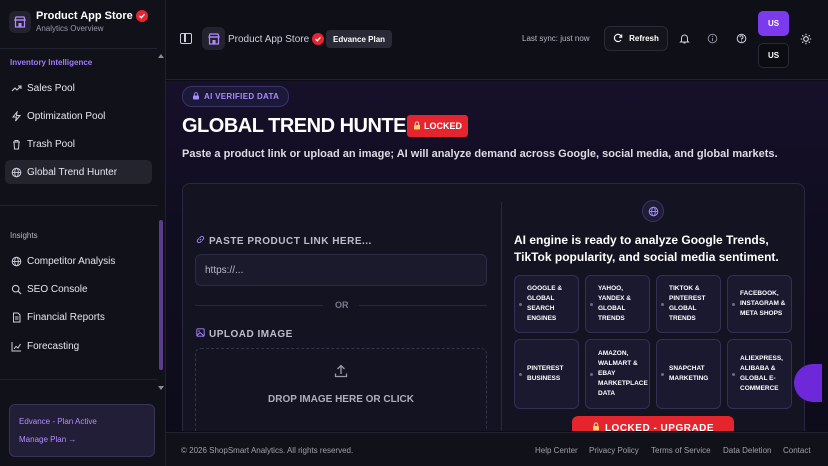 The width and height of the screenshot is (828, 466). I want to click on sidebar-item-global-trend-hunter: Global Trend Hunter, so click(78, 172).